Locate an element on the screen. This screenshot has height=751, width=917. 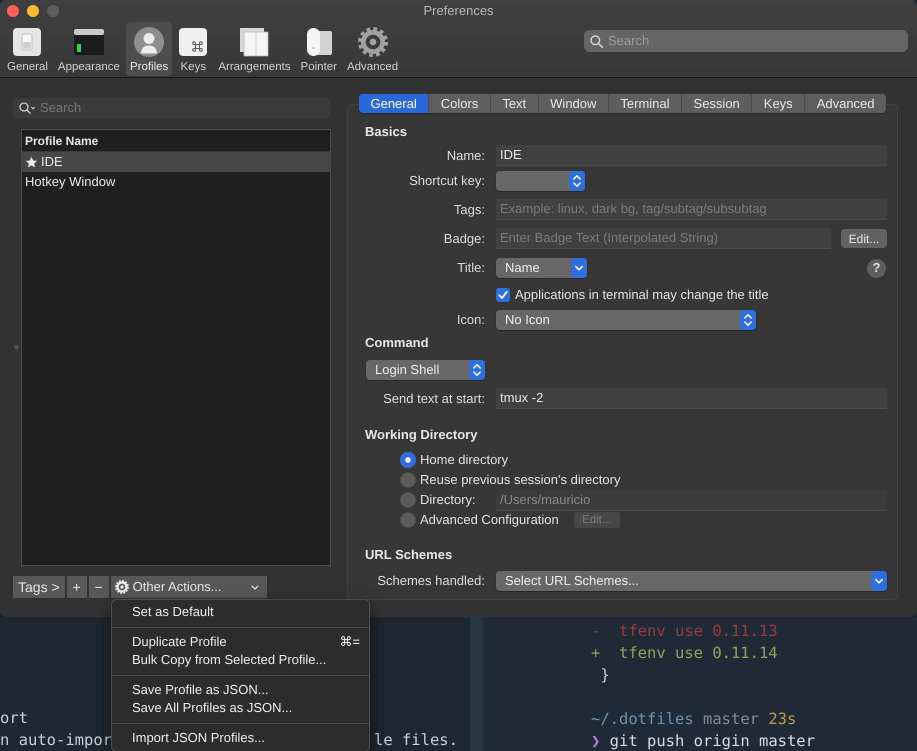
window-title: Preferences is located at coordinates (458, 11).